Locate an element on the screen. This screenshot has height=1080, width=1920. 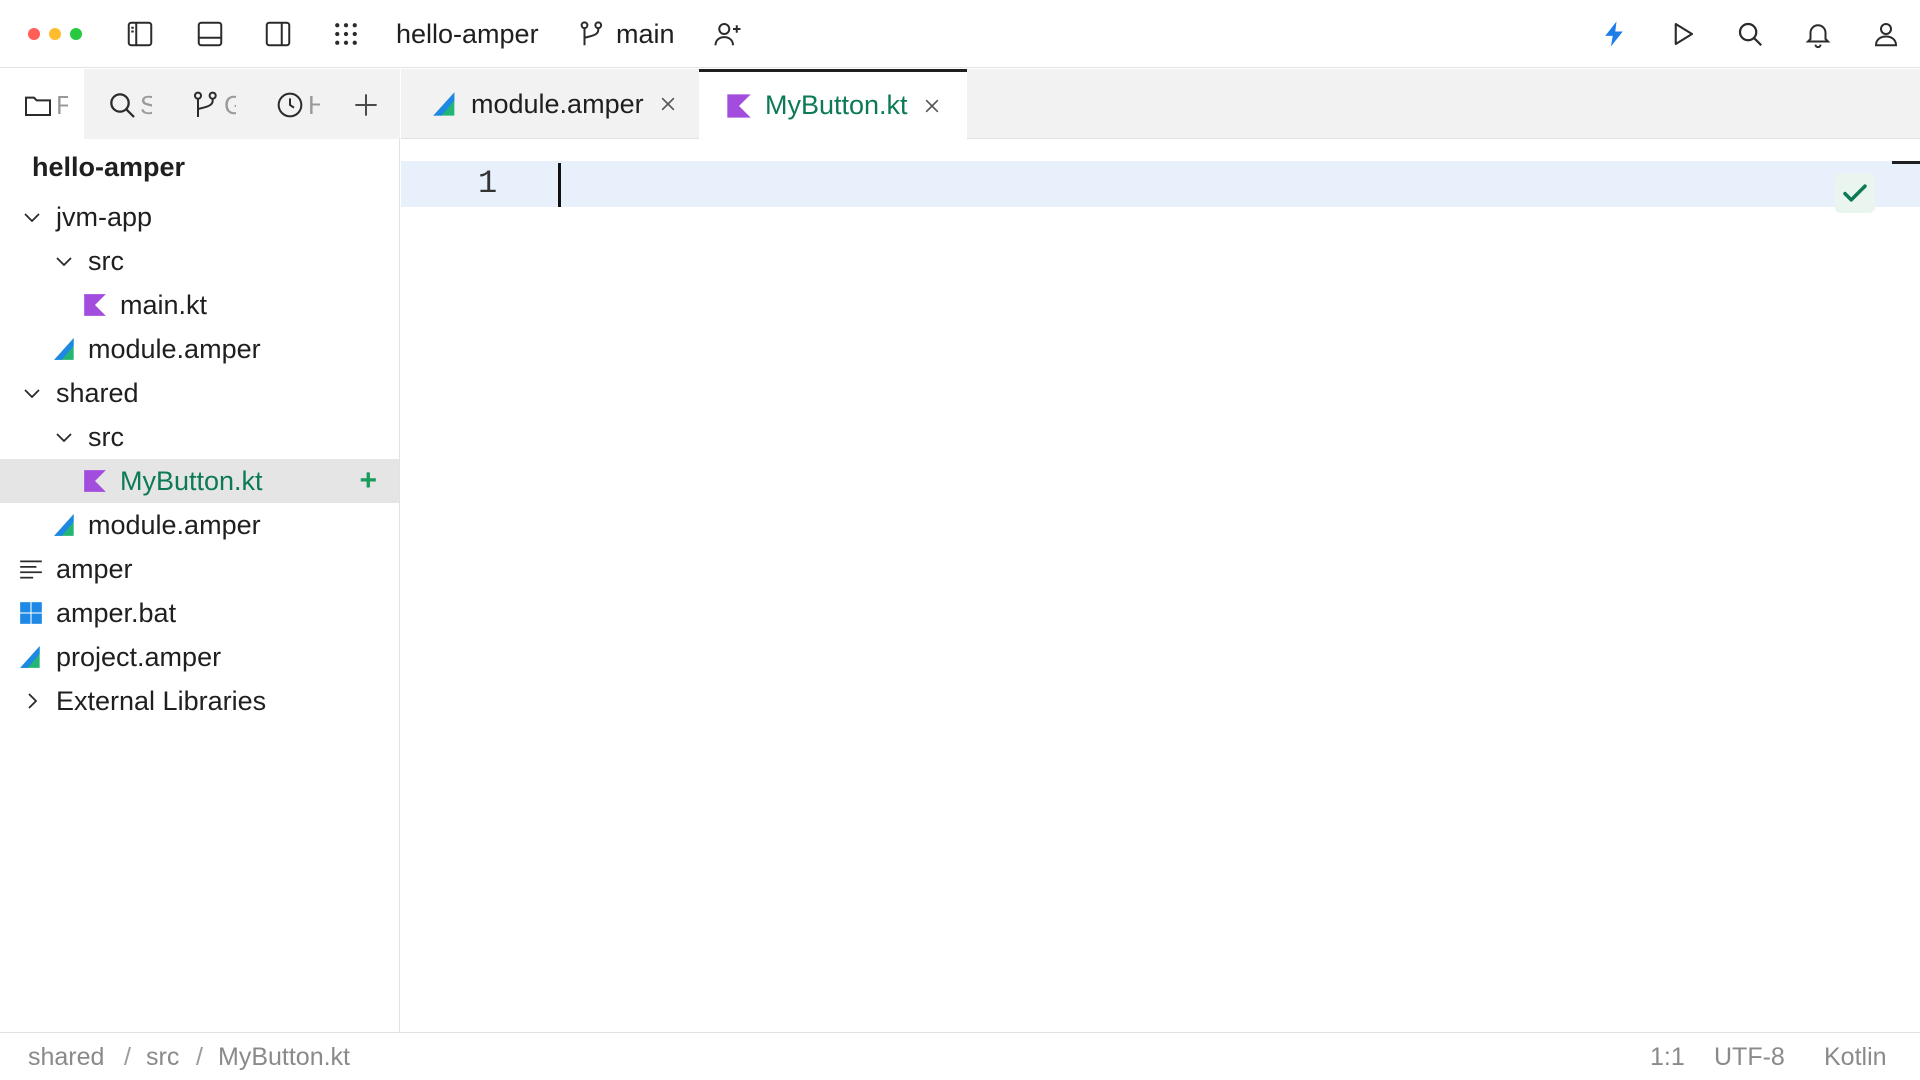
line-number: 1 is located at coordinates (488, 183).